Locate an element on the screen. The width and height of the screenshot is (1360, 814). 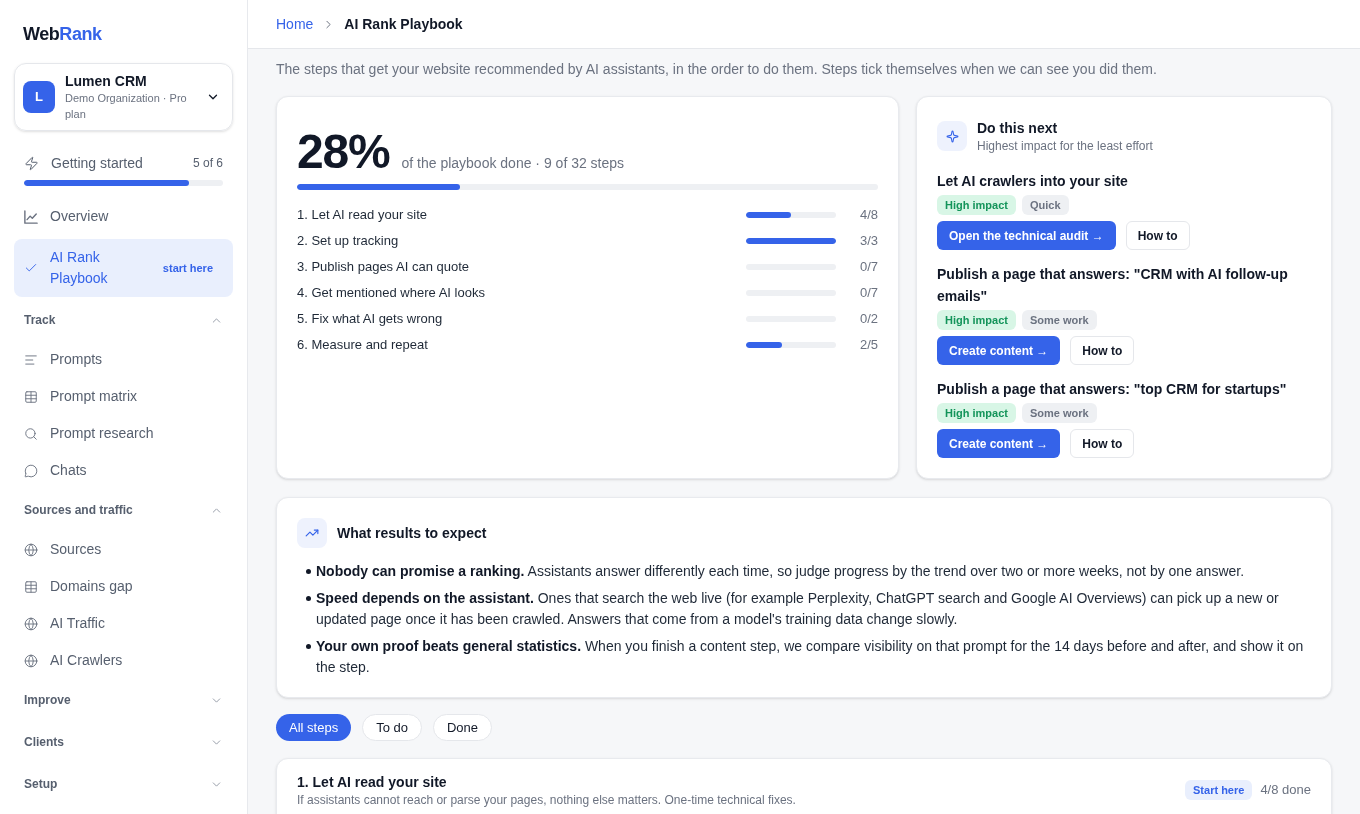
search-icon is located at coordinates (31, 433).